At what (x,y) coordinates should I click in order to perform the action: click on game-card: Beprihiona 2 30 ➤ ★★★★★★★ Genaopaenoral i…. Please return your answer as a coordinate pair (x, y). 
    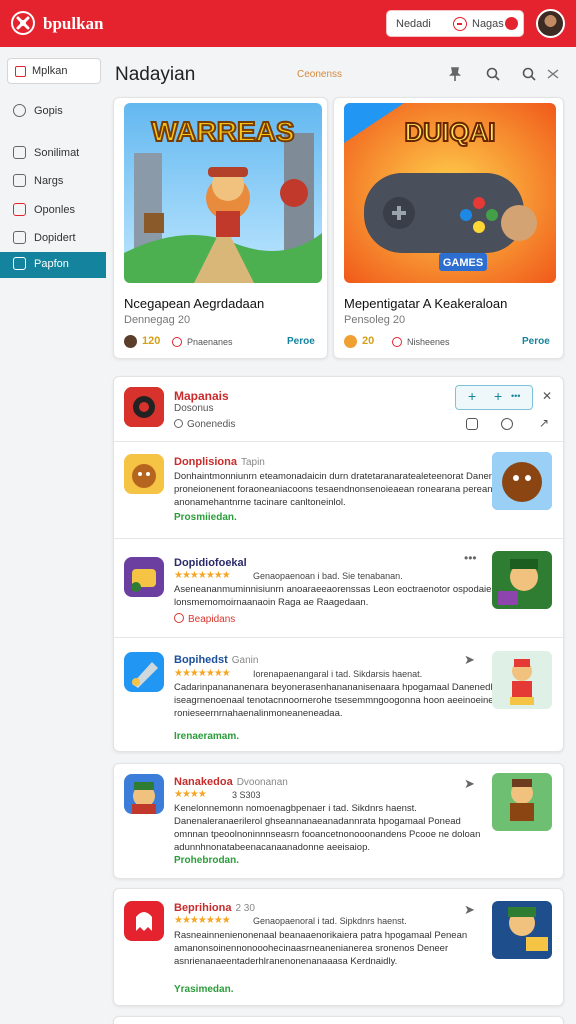
    Looking at the image, I should click on (338, 947).